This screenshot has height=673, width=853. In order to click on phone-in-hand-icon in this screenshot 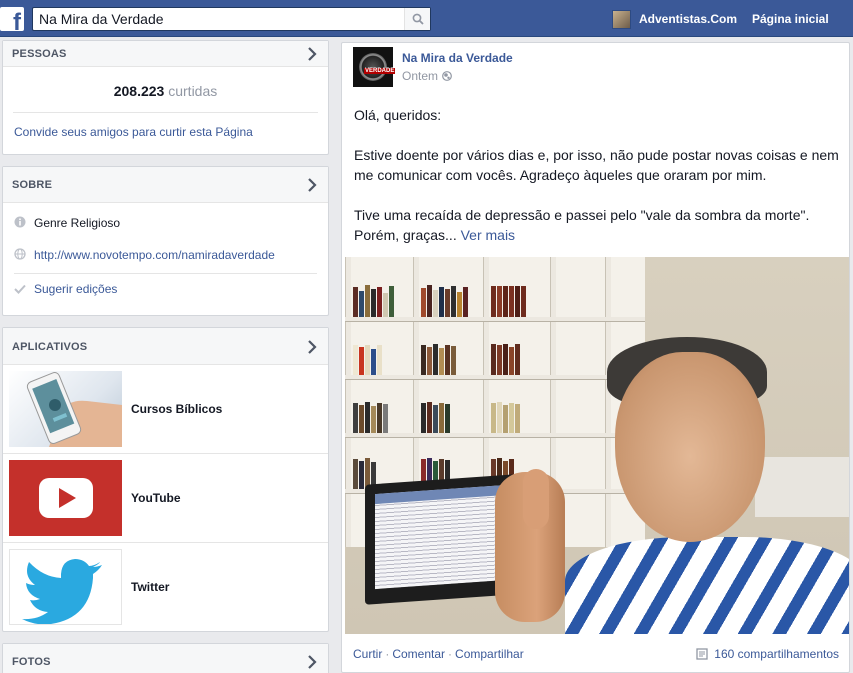, I will do `click(74, 409)`.